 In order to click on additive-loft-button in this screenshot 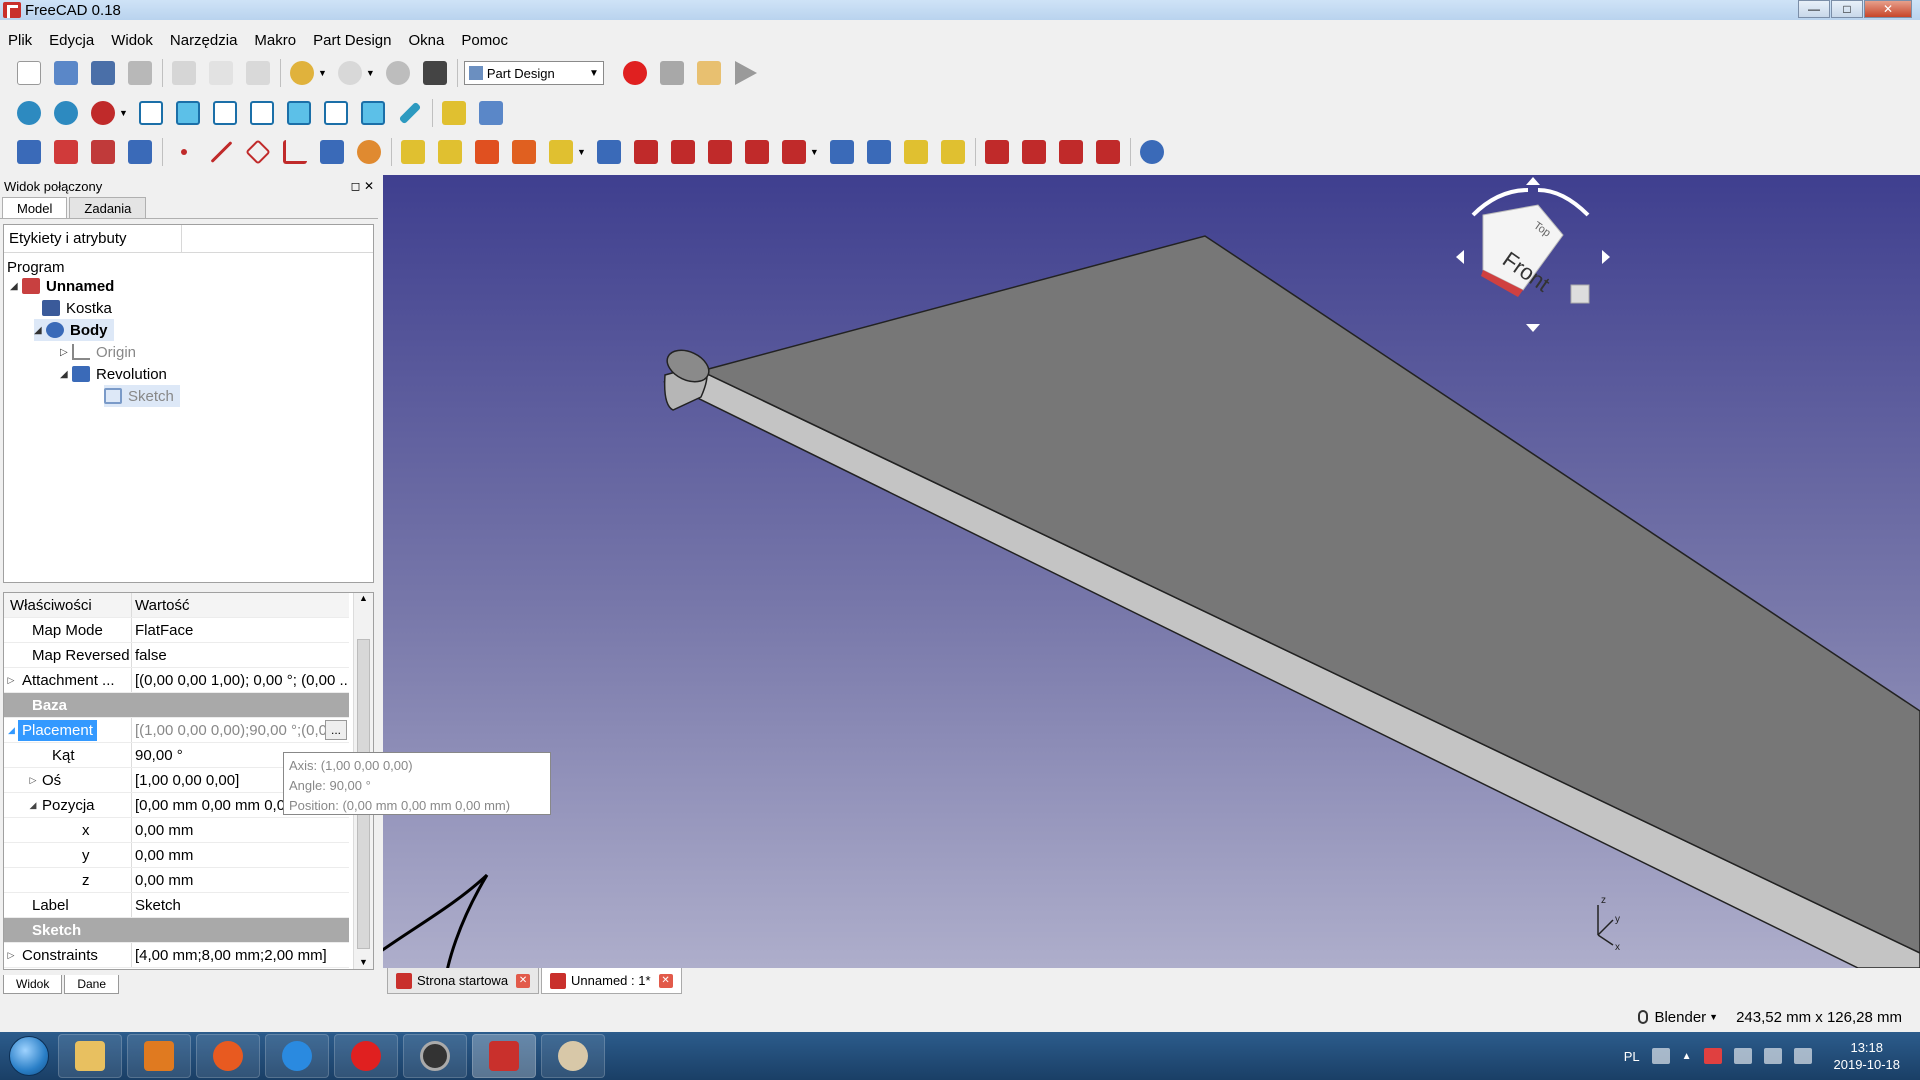, I will do `click(487, 152)`.